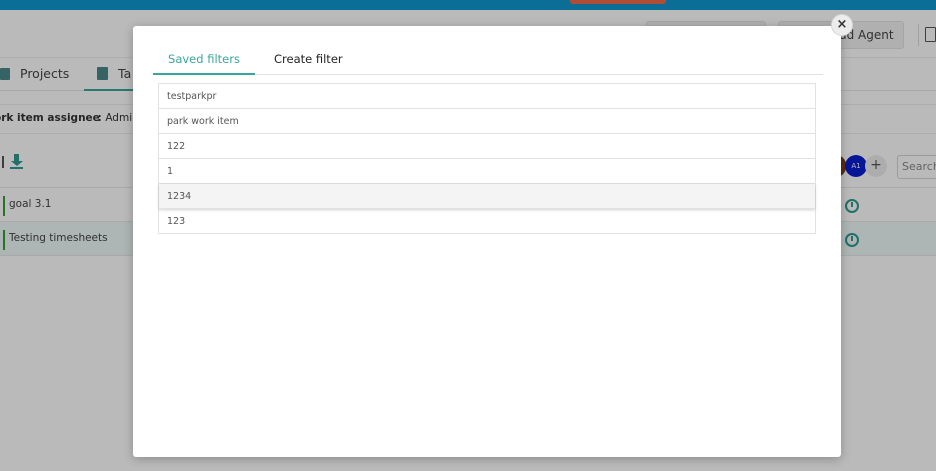 This screenshot has height=471, width=936. I want to click on close-icon: ×, so click(842, 25).